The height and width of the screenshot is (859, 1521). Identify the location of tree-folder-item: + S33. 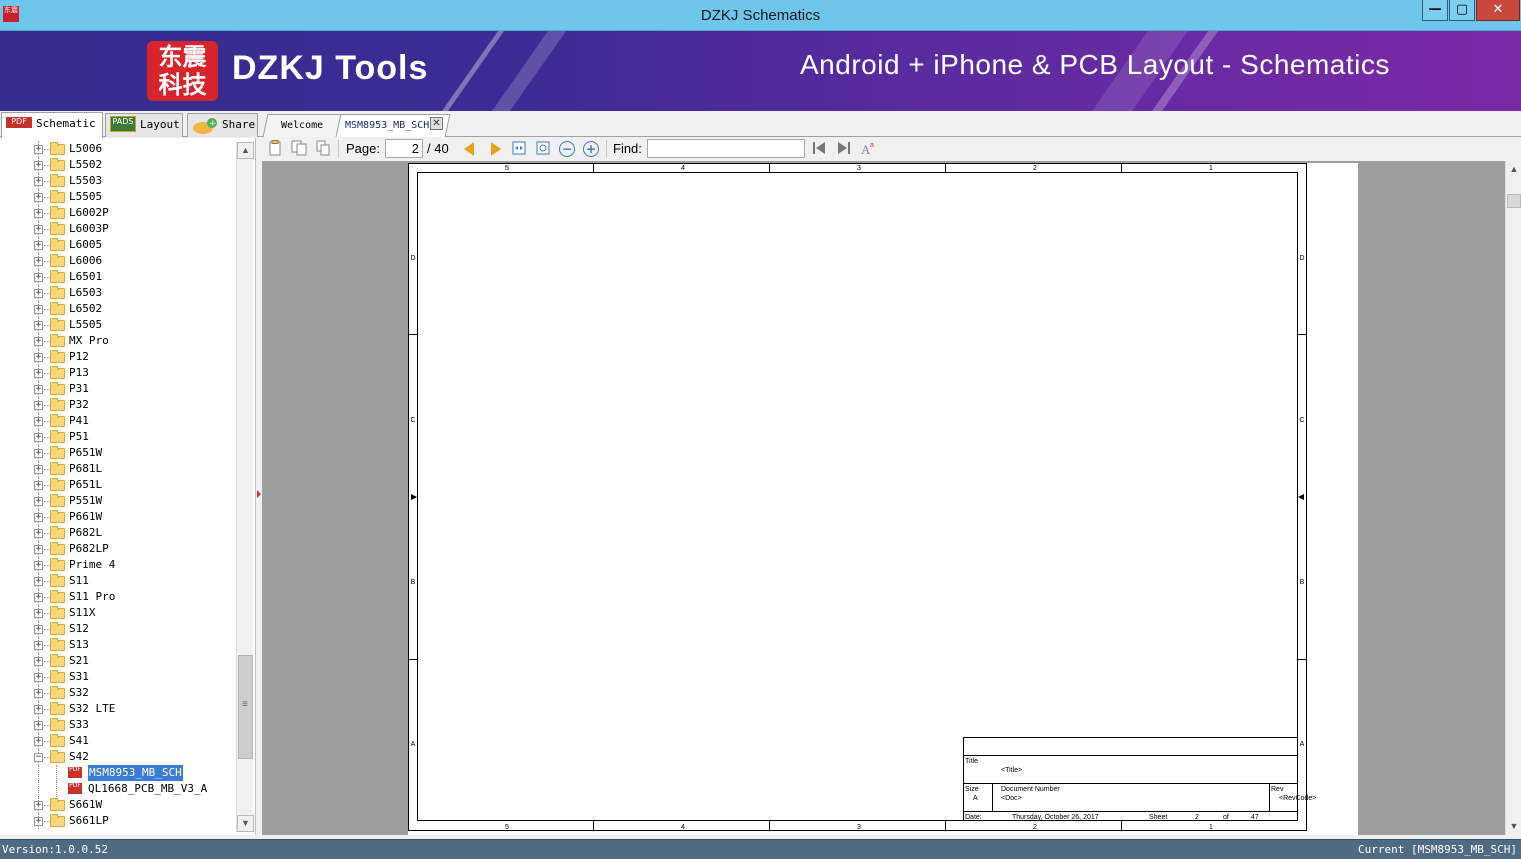
(118, 725).